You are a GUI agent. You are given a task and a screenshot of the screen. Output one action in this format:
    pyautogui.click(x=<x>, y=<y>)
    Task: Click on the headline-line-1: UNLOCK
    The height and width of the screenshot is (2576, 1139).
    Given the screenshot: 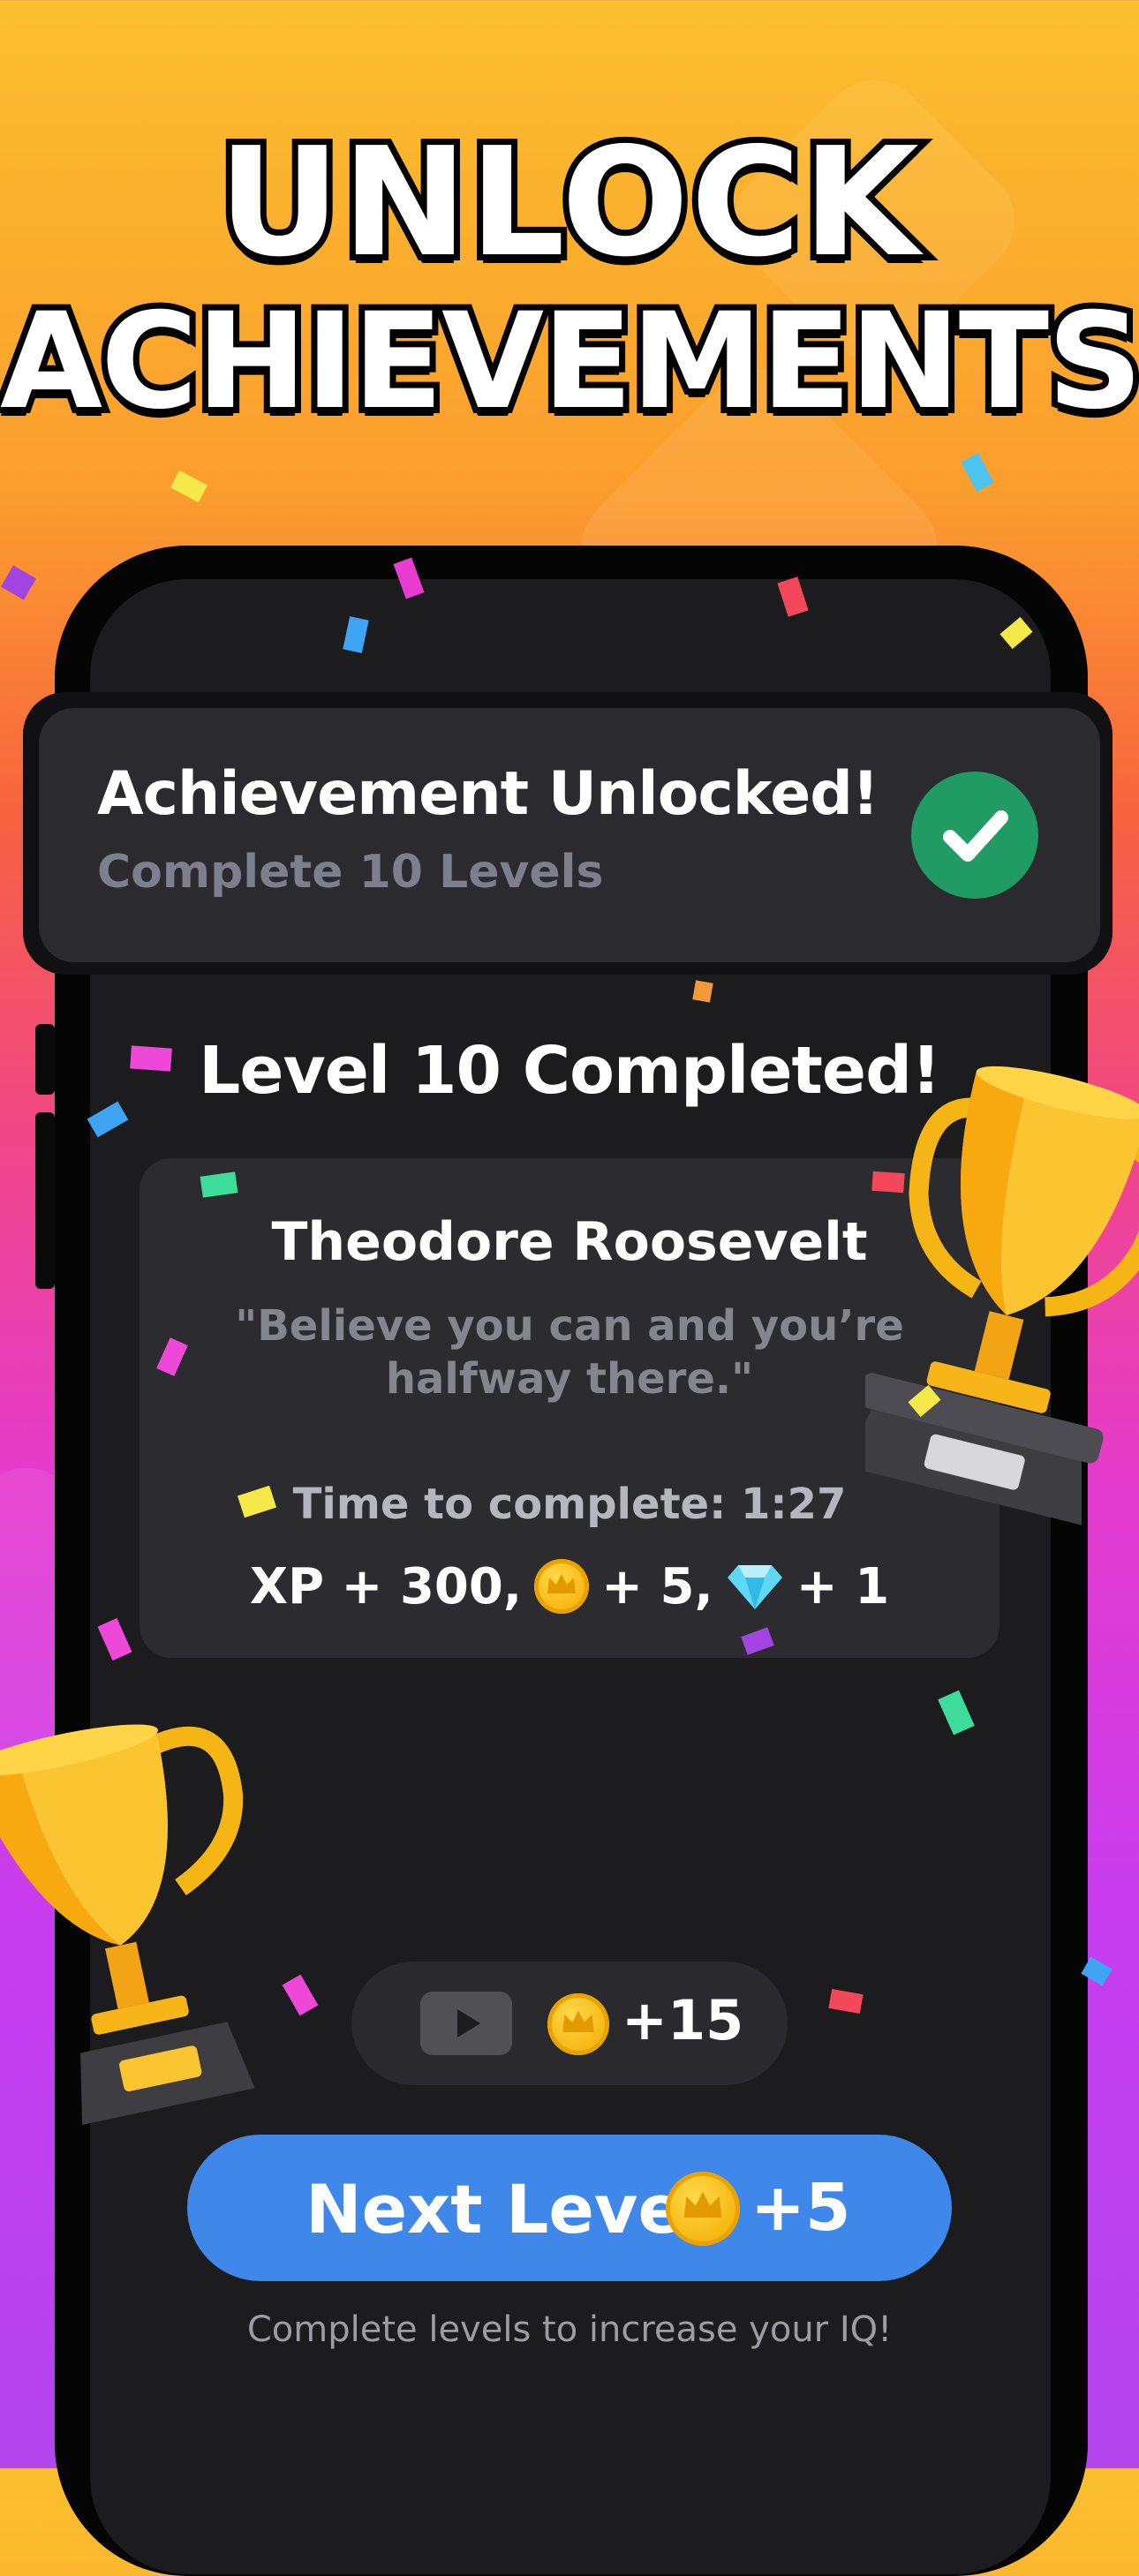 What is the action you would take?
    pyautogui.click(x=569, y=203)
    